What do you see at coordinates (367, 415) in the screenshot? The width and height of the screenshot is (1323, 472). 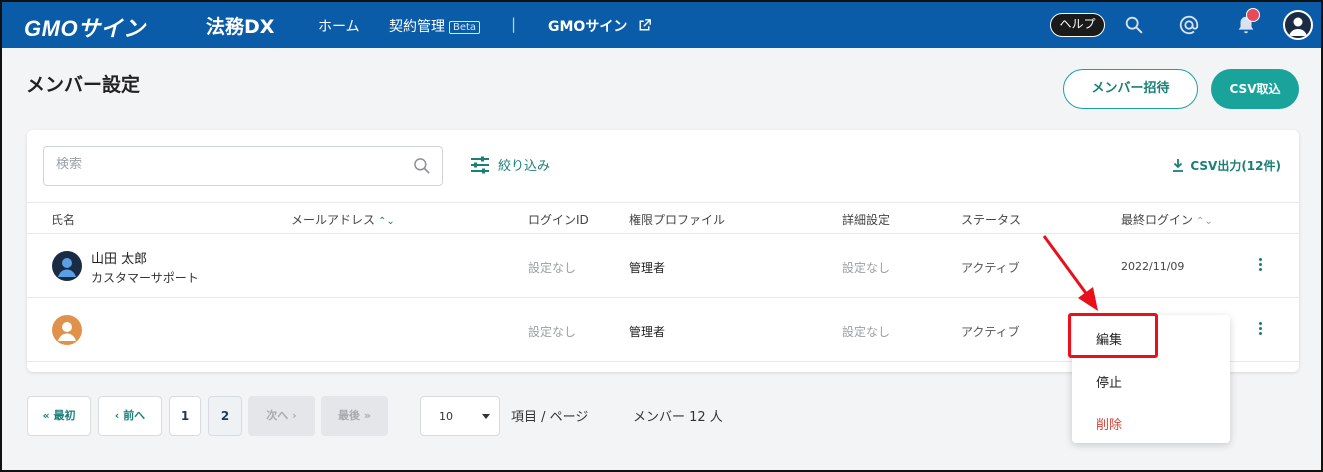 I see `double-chevron-right-icon: »` at bounding box center [367, 415].